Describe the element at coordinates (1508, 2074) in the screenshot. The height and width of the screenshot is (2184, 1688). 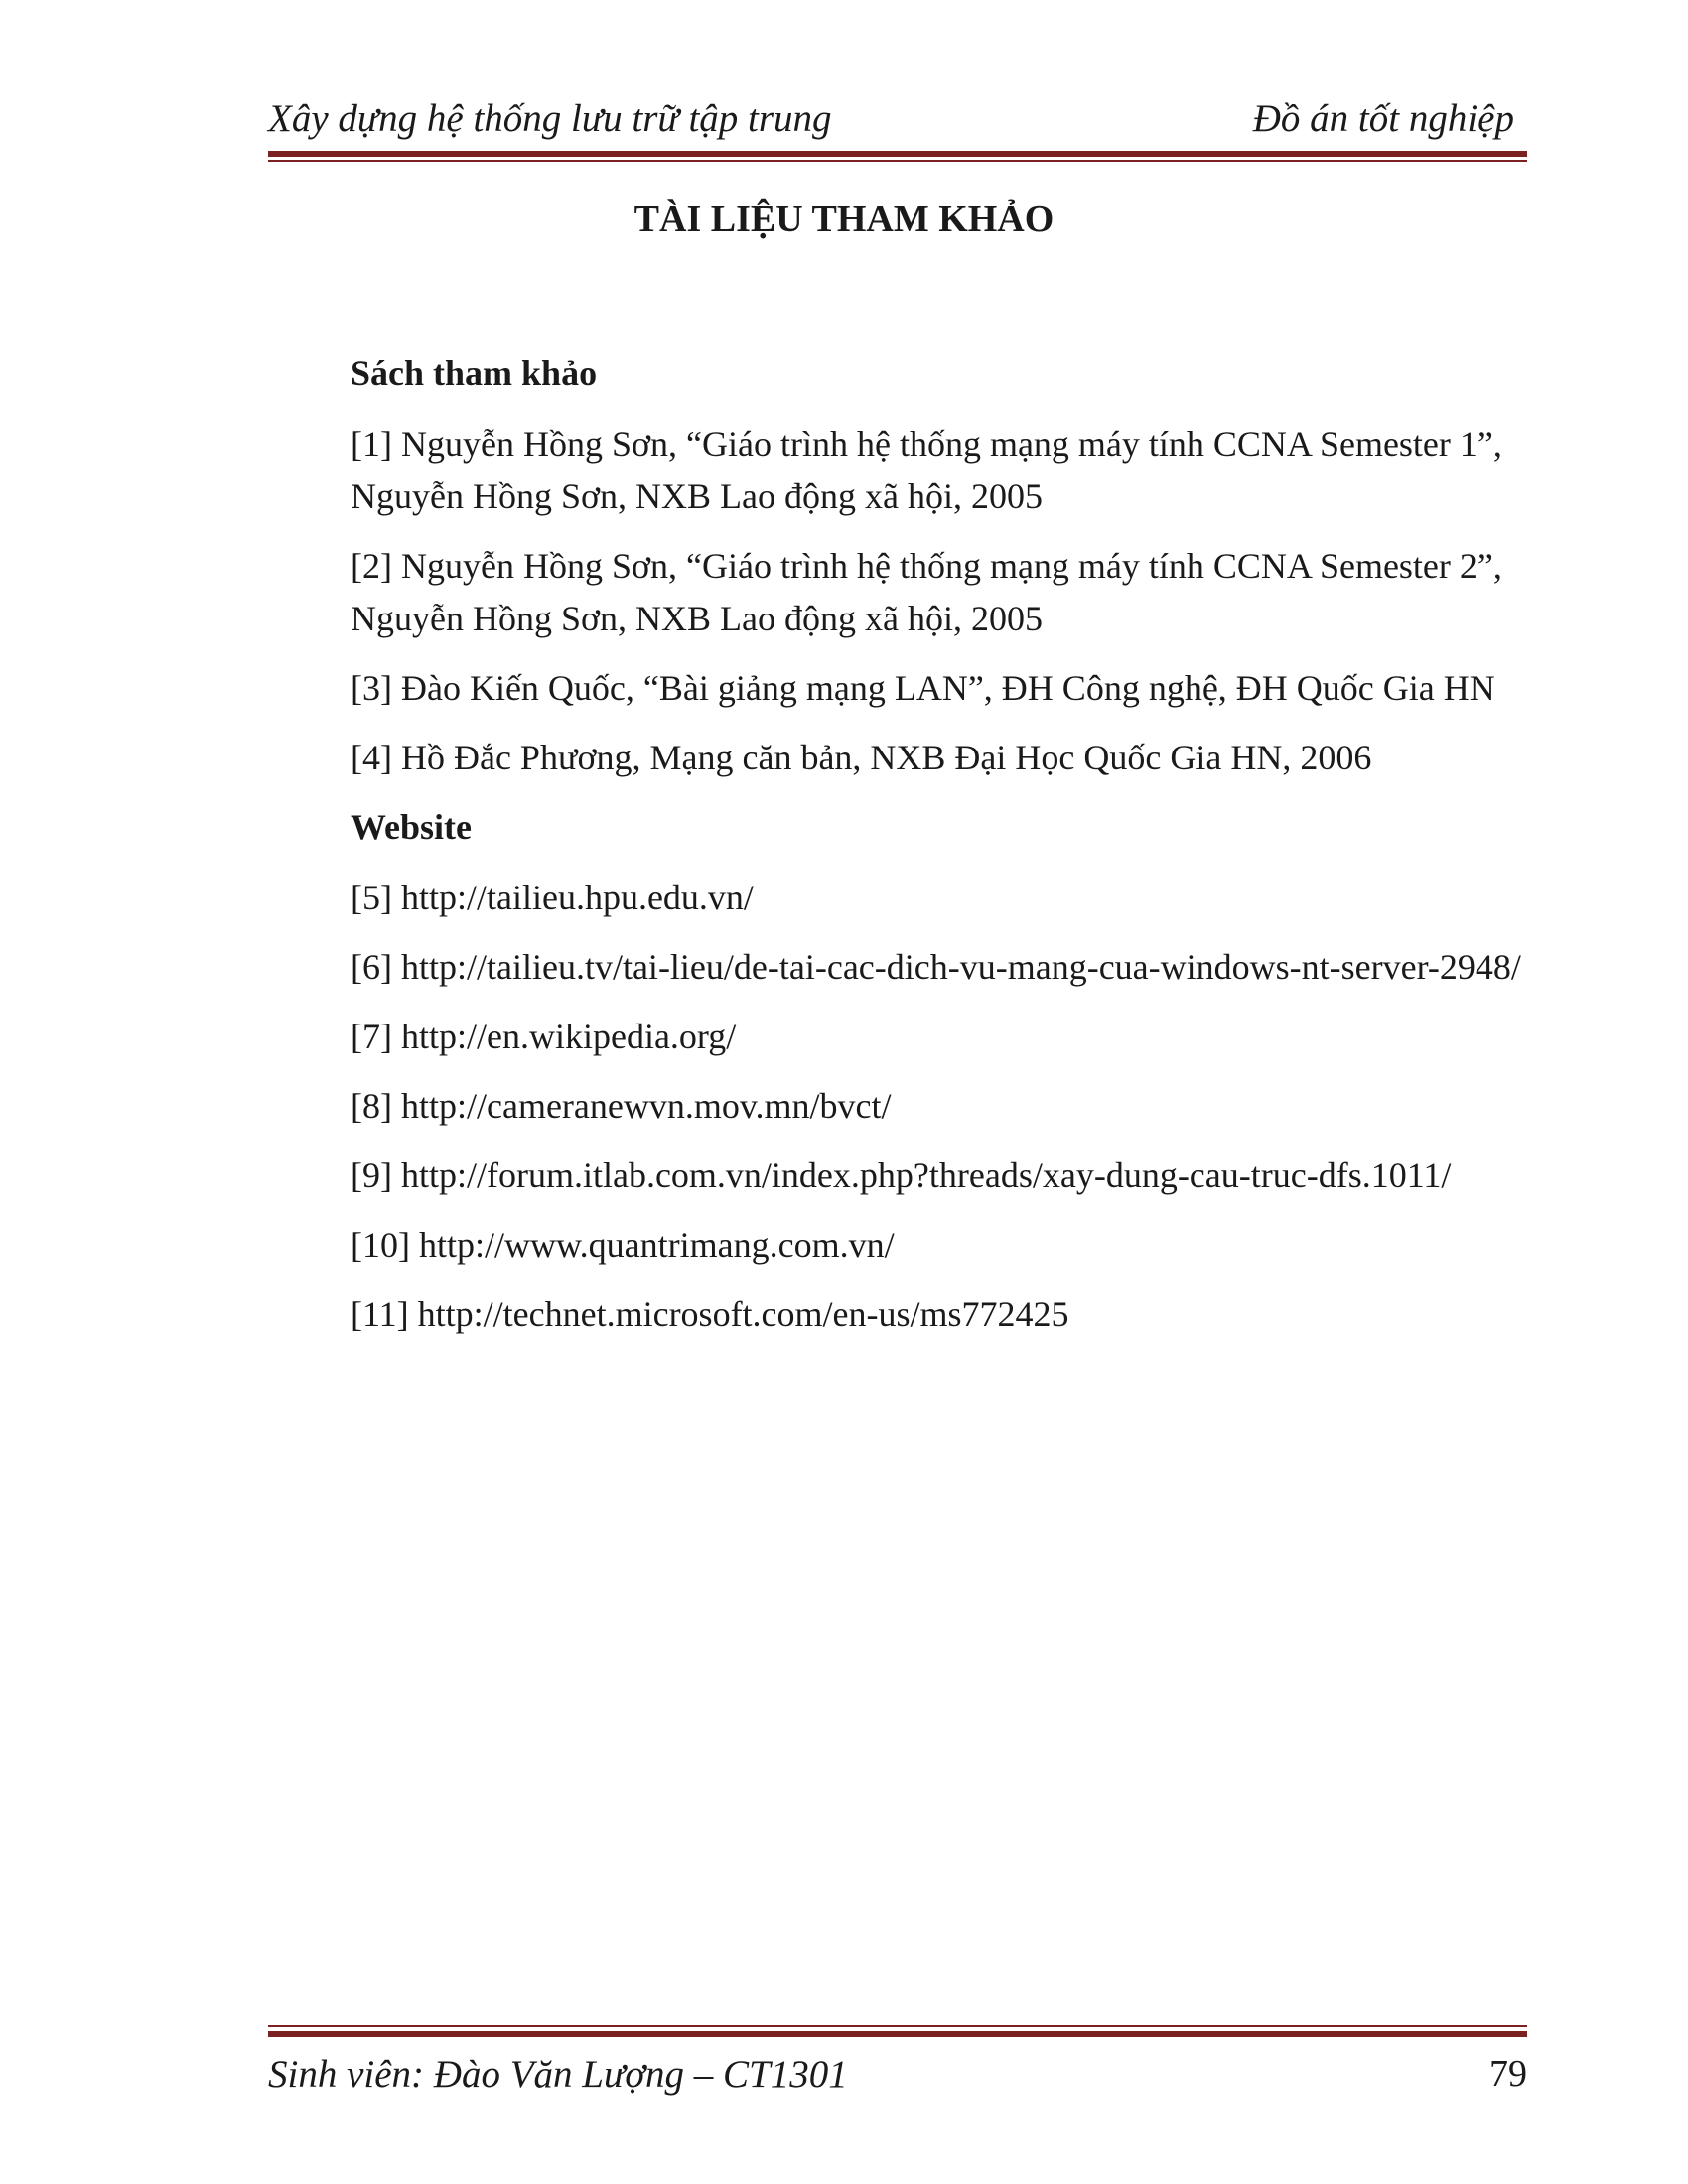
I see `page-number: 79` at that location.